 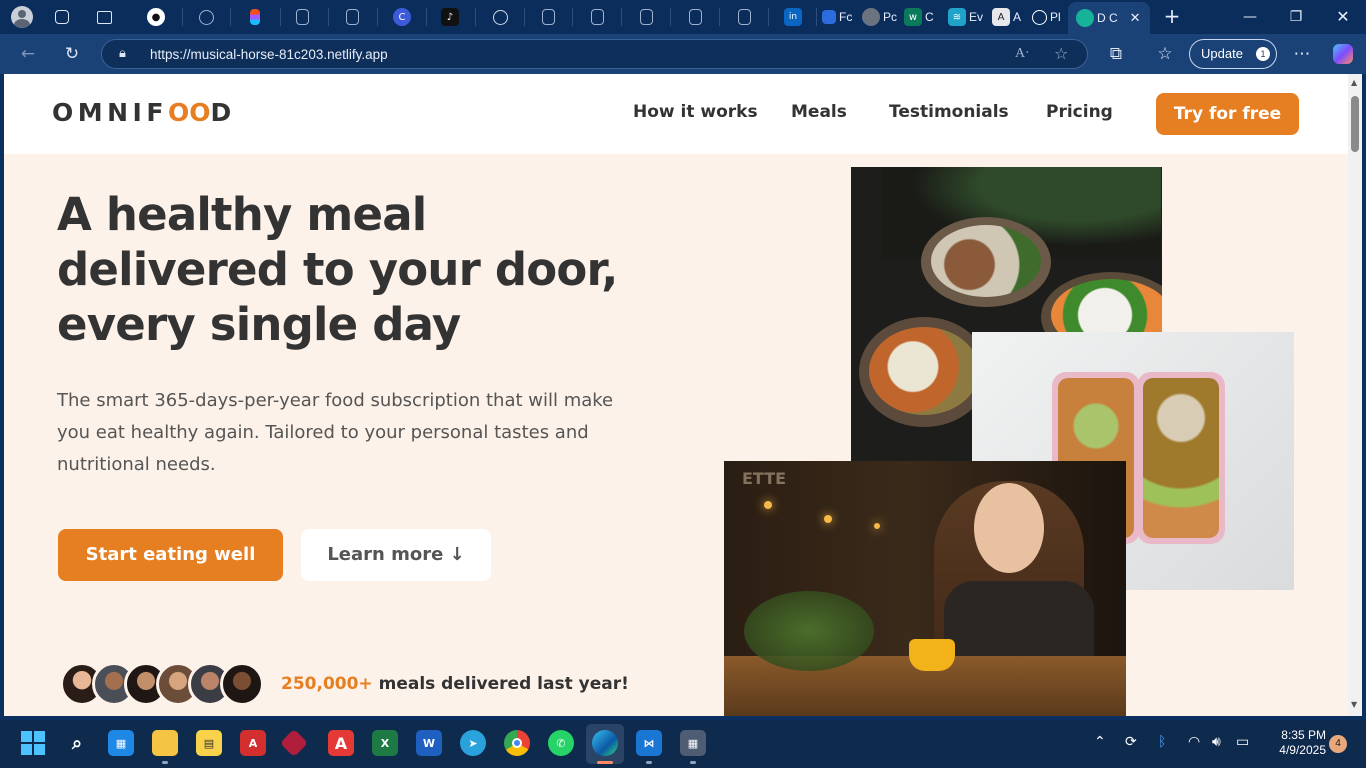 What do you see at coordinates (385, 743) in the screenshot?
I see `excel-icon: X` at bounding box center [385, 743].